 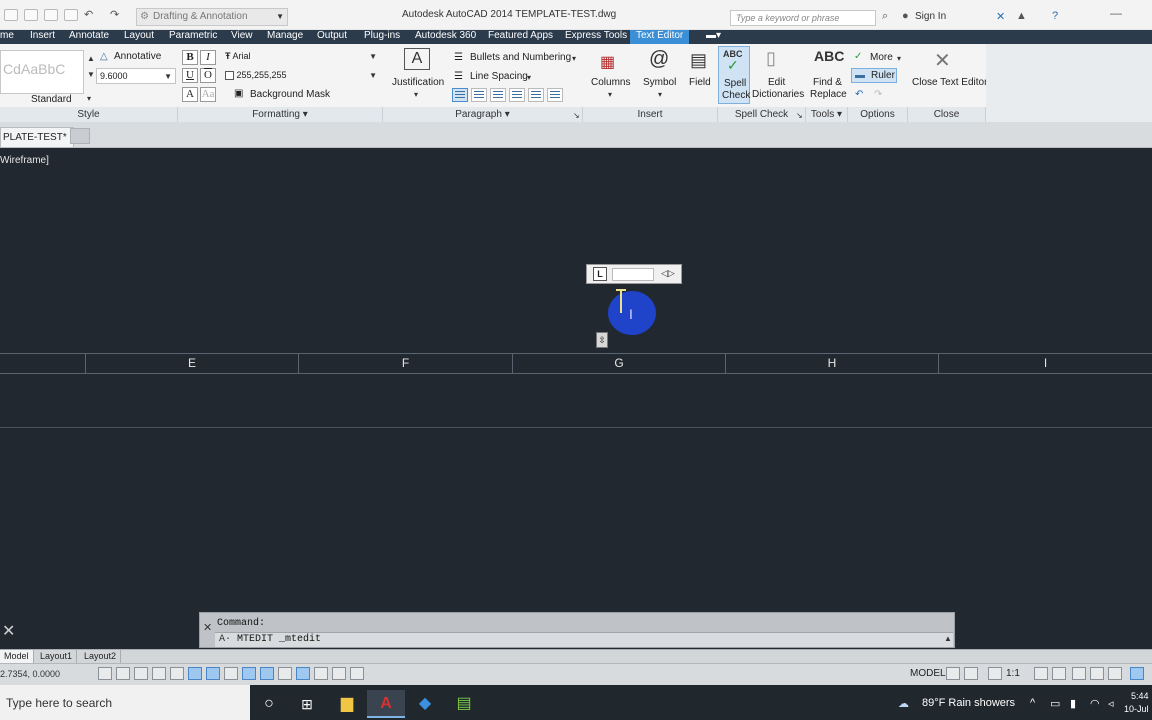 What do you see at coordinates (307, 704) in the screenshot?
I see `task-view-icon: ⊞` at bounding box center [307, 704].